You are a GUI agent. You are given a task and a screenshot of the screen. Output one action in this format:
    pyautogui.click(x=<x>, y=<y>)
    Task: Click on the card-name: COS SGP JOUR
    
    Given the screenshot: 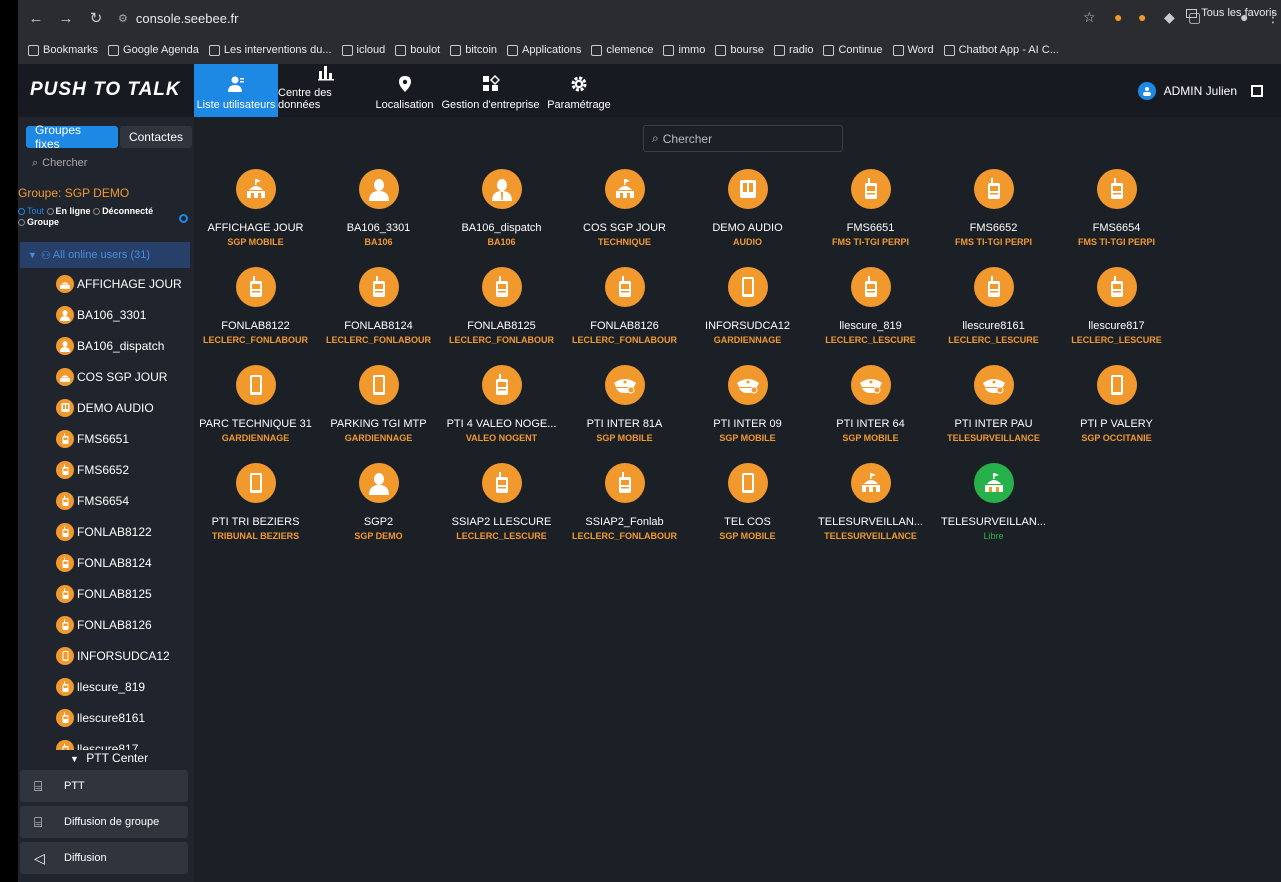 What is the action you would take?
    pyautogui.click(x=624, y=228)
    